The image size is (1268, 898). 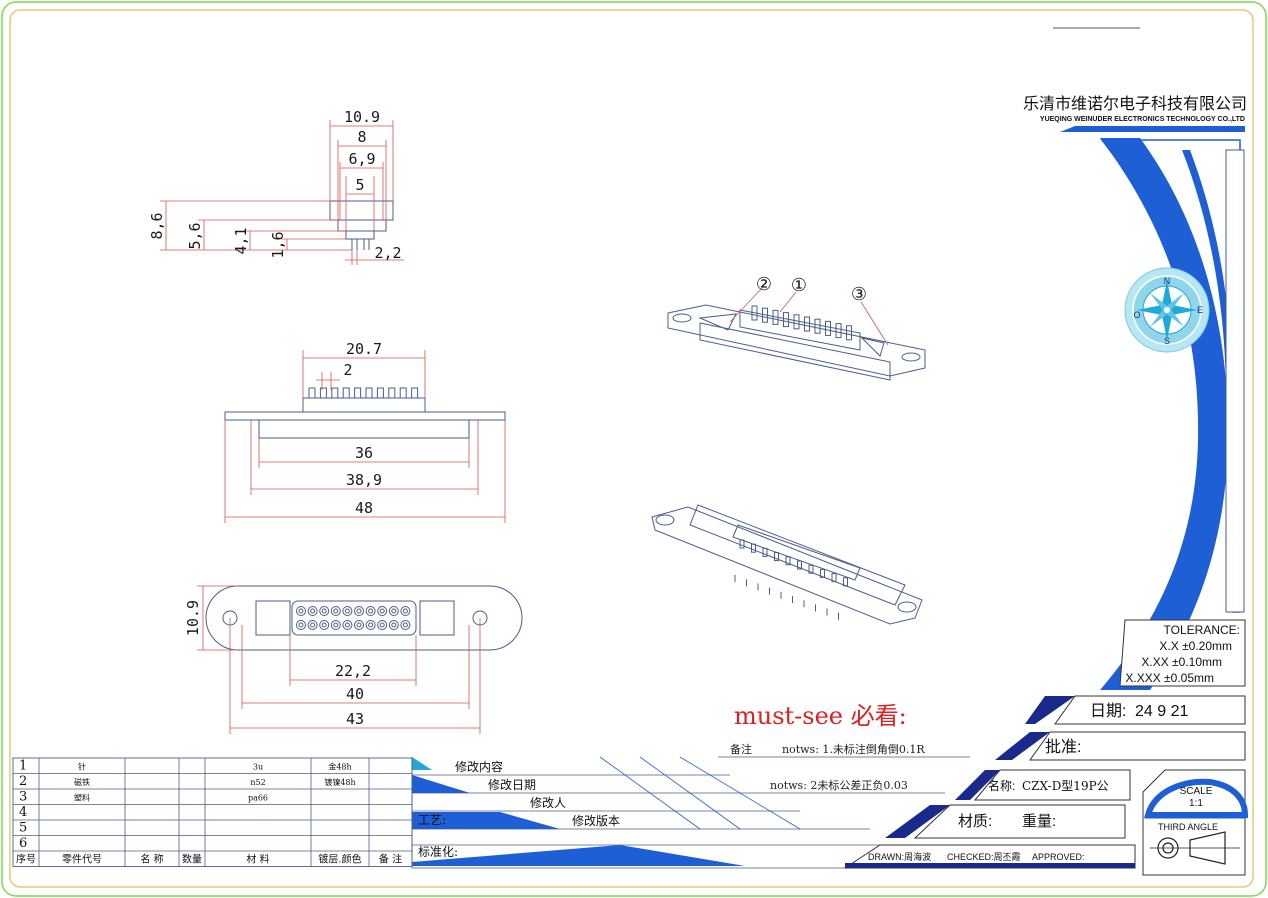 What do you see at coordinates (82, 860) in the screenshot?
I see `bom-header: 零件代号` at bounding box center [82, 860].